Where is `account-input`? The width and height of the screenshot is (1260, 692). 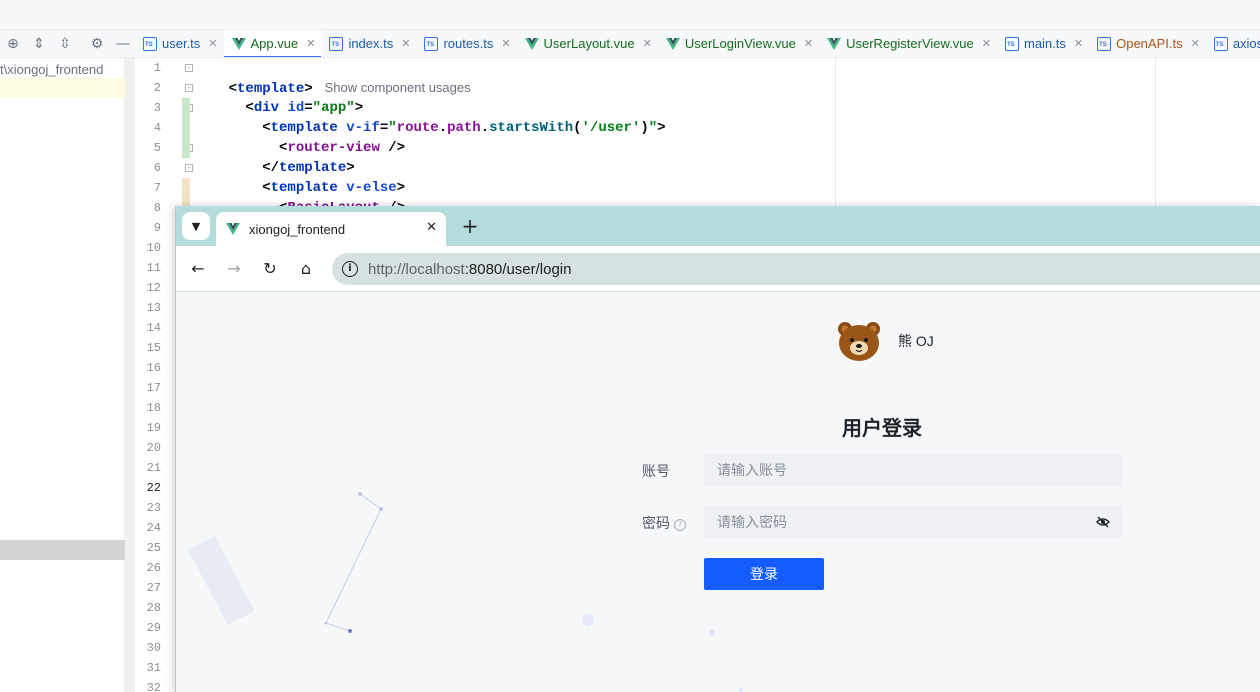
account-input is located at coordinates (902, 470).